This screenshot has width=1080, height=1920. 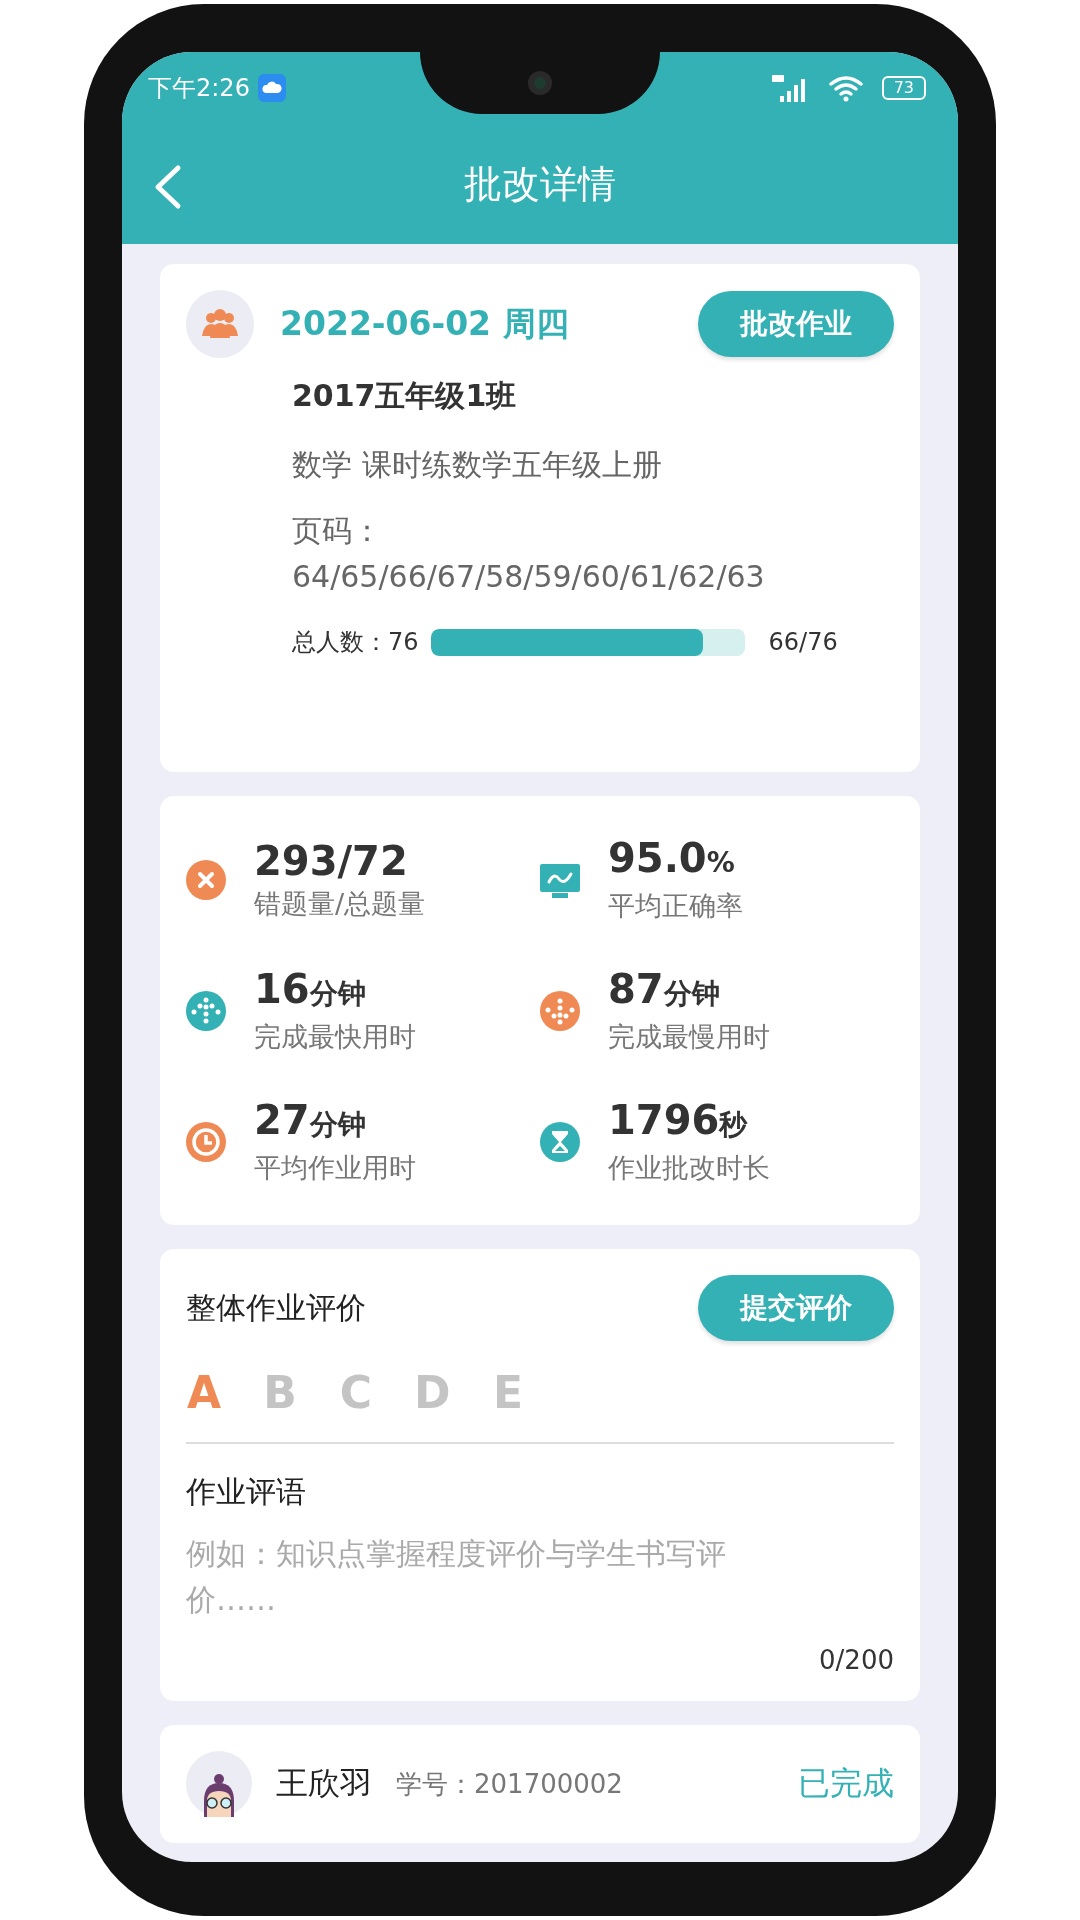 What do you see at coordinates (540, 83) in the screenshot?
I see `camera-icon` at bounding box center [540, 83].